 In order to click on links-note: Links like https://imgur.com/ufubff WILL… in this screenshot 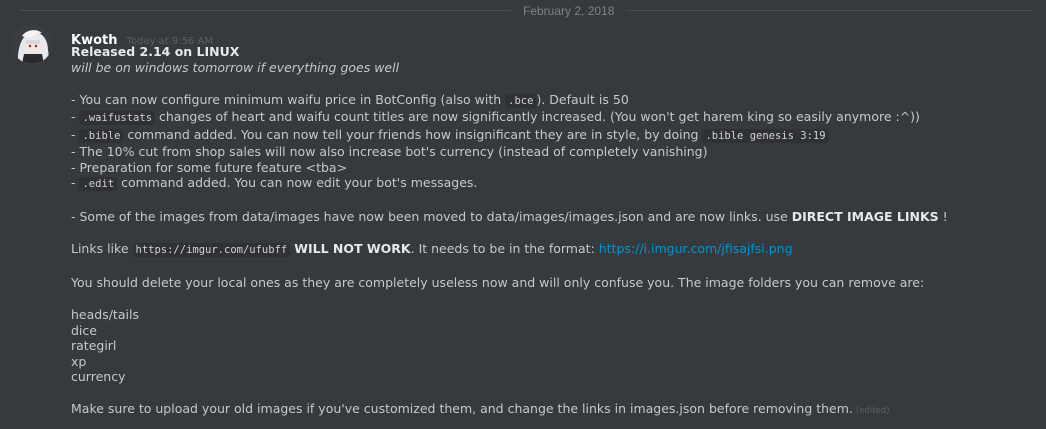, I will do `click(432, 249)`.